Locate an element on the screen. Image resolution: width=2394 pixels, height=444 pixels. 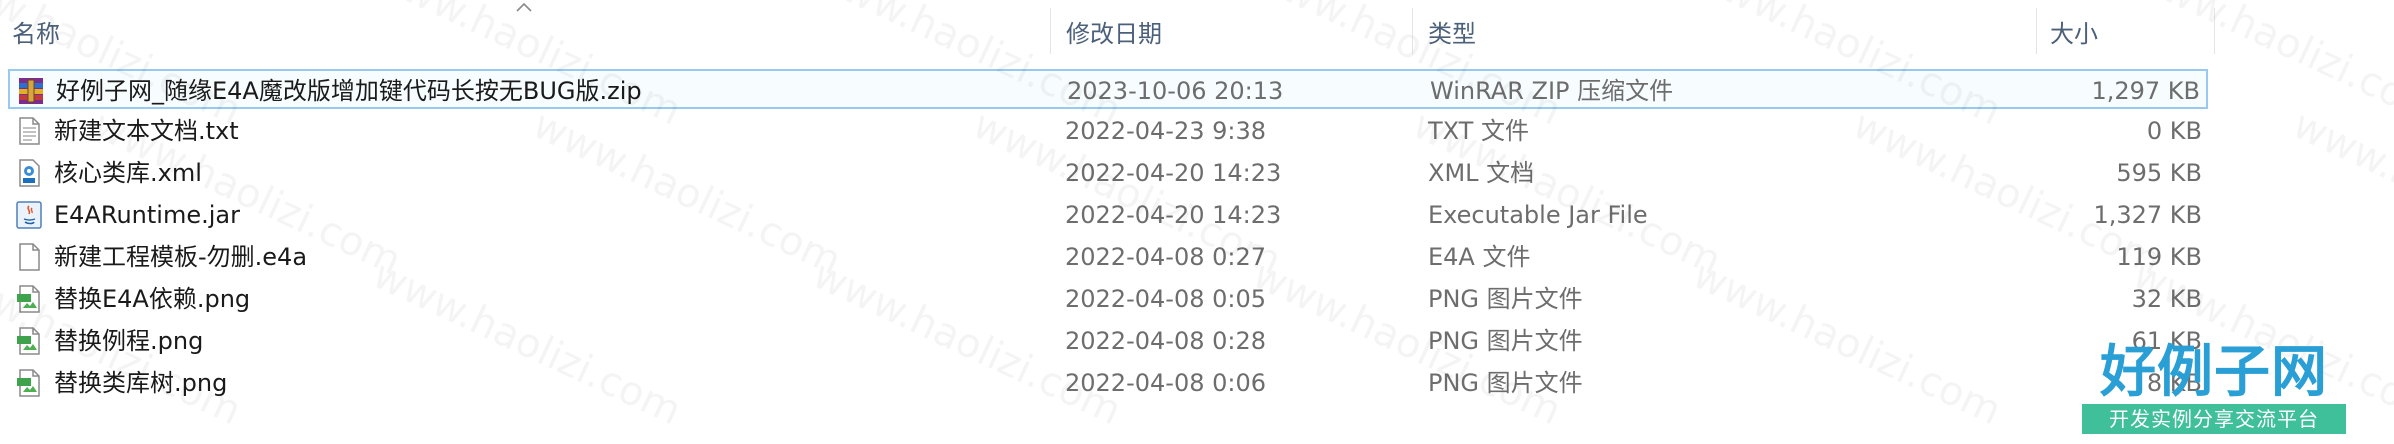
file-row: 替换E4A依赖.png 2022-04-08 0:05 PNG 图片文件 32 KB is located at coordinates (1108, 299).